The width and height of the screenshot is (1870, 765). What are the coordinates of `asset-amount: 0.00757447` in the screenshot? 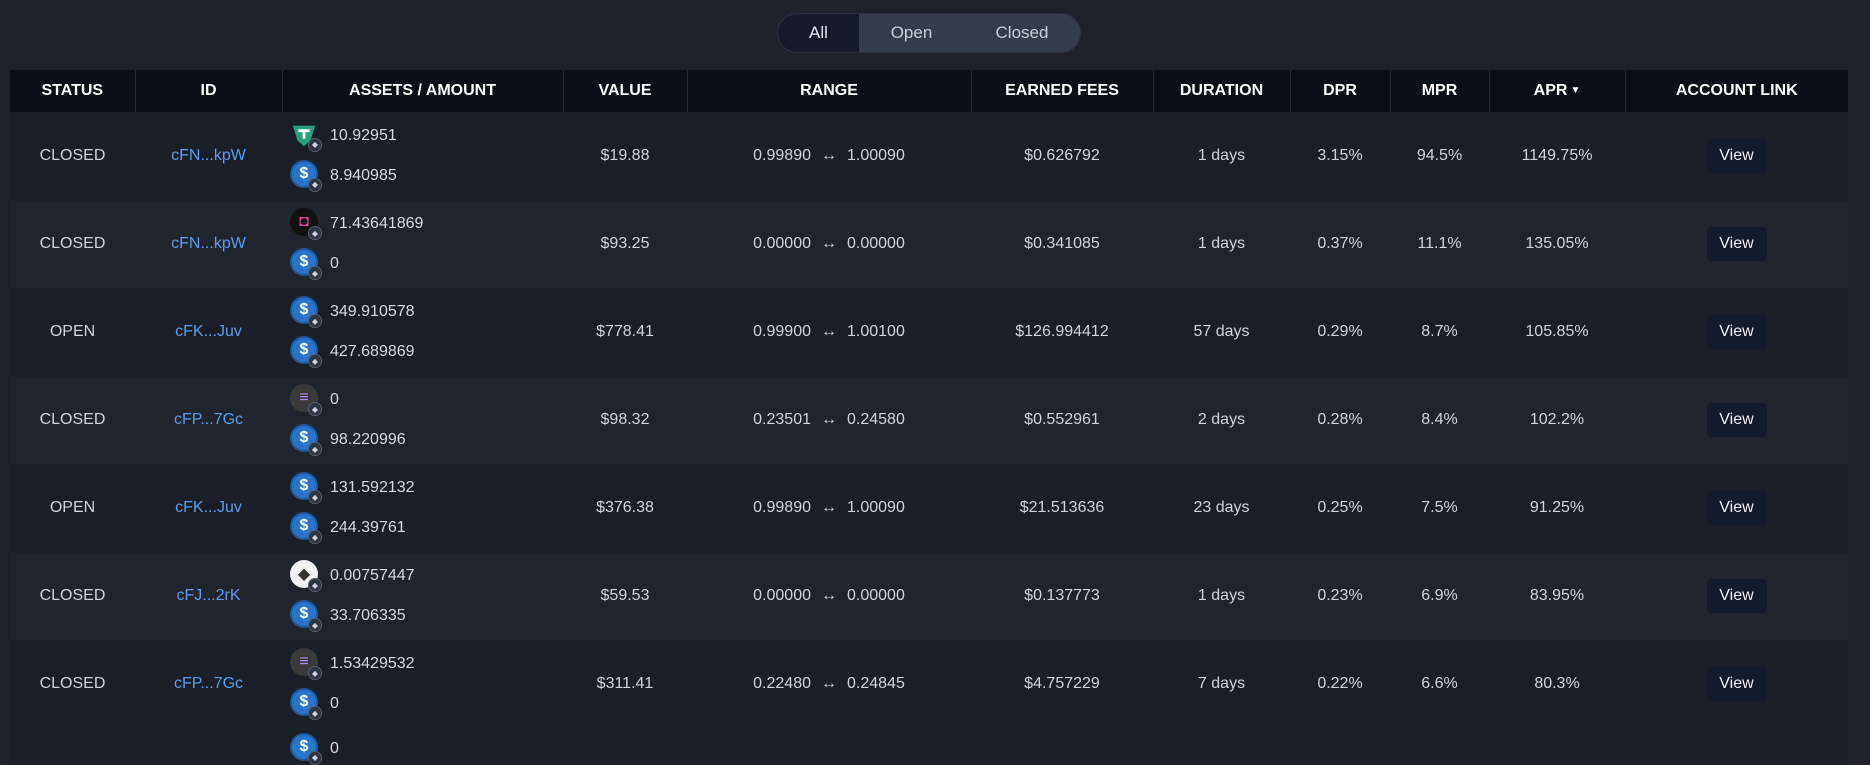 It's located at (372, 575).